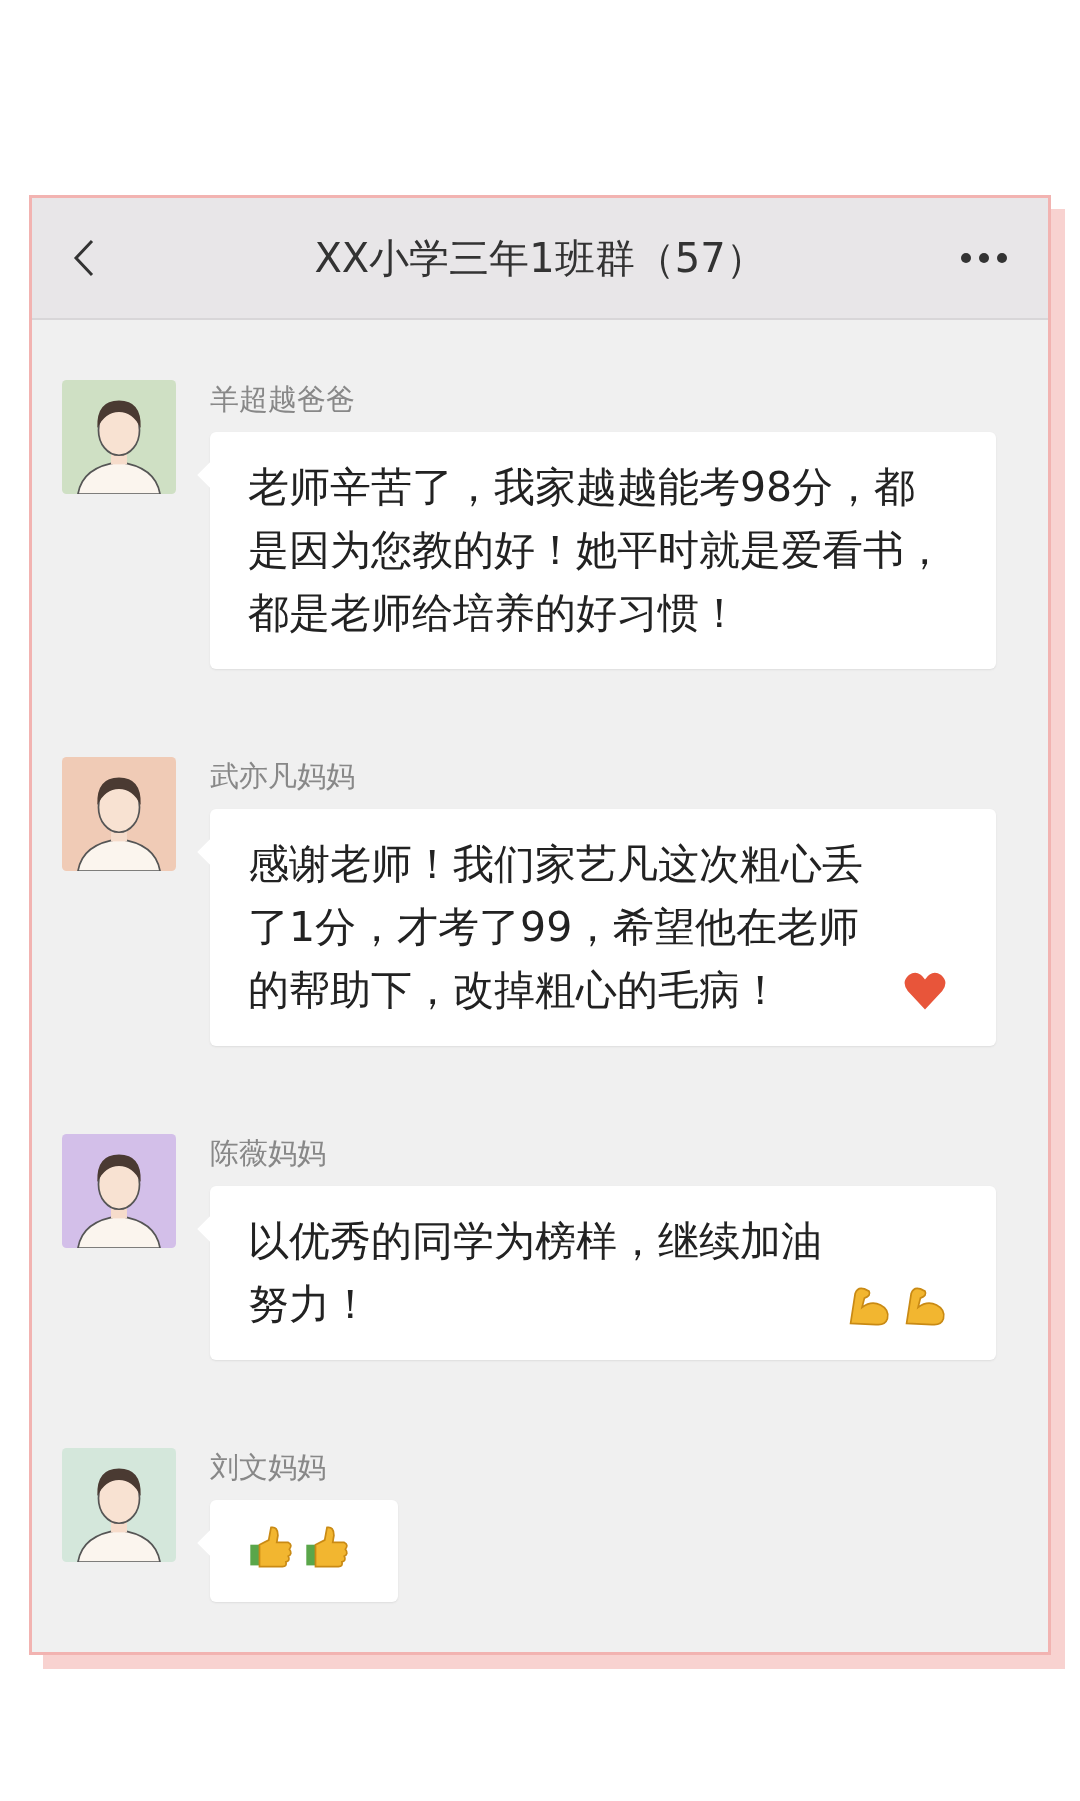 The width and height of the screenshot is (1080, 1801). What do you see at coordinates (540, 258) in the screenshot?
I see `chat-title: XX小学三年1班群（57）` at bounding box center [540, 258].